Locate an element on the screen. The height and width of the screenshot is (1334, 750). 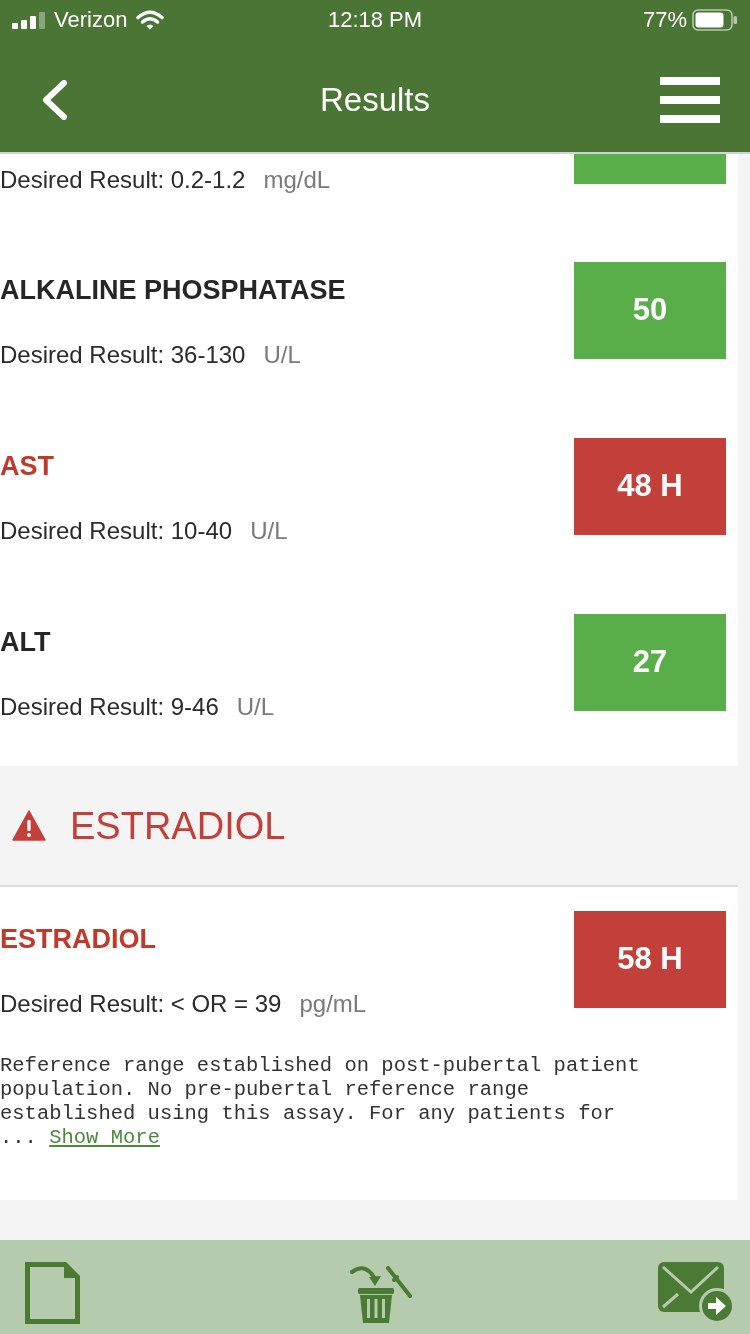
result-value-tile: 58 H is located at coordinates (650, 959).